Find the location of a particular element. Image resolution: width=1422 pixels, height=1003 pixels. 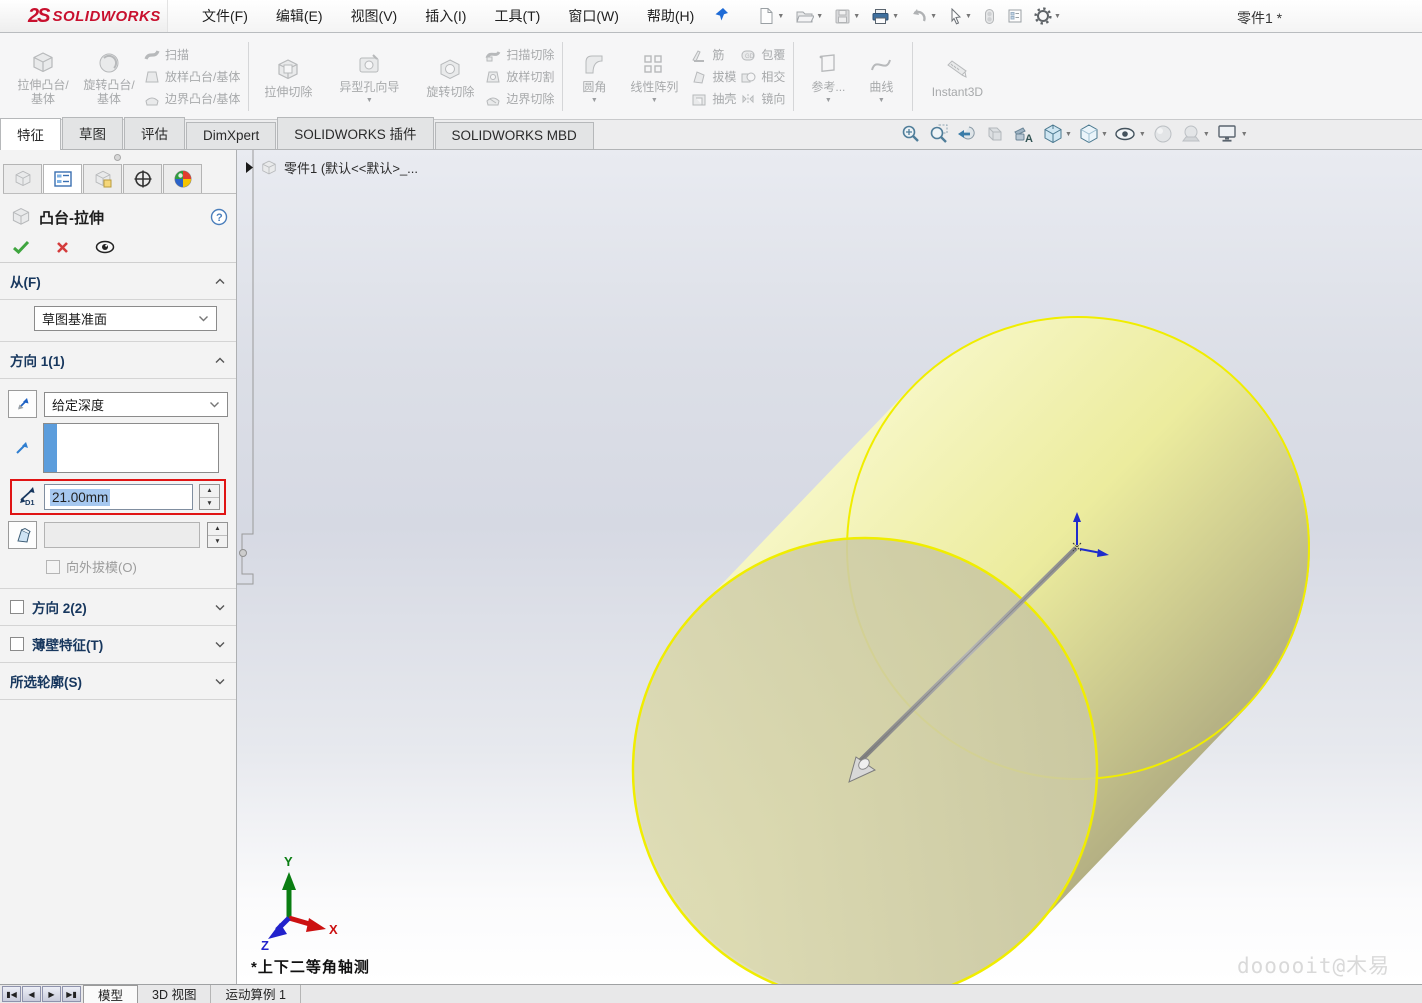

menu-edit: 编辑(E) is located at coordinates (299, 16).